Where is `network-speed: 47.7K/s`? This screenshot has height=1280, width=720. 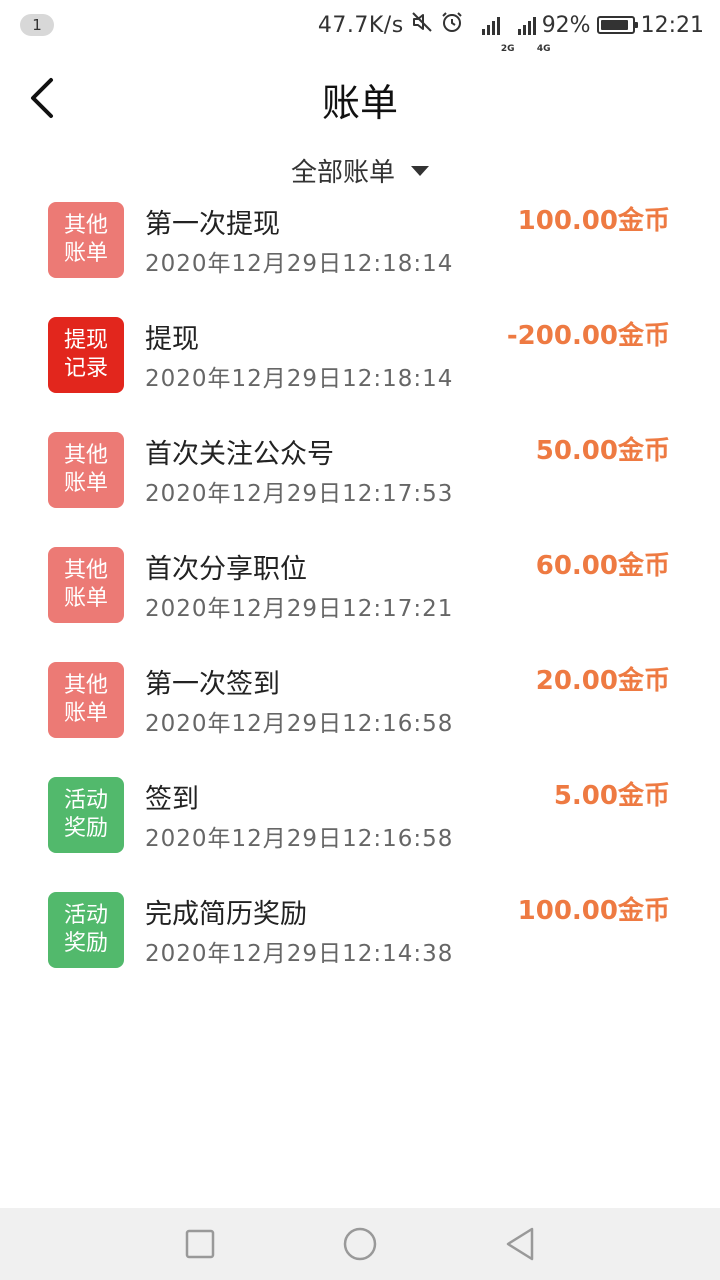 network-speed: 47.7K/s is located at coordinates (360, 25).